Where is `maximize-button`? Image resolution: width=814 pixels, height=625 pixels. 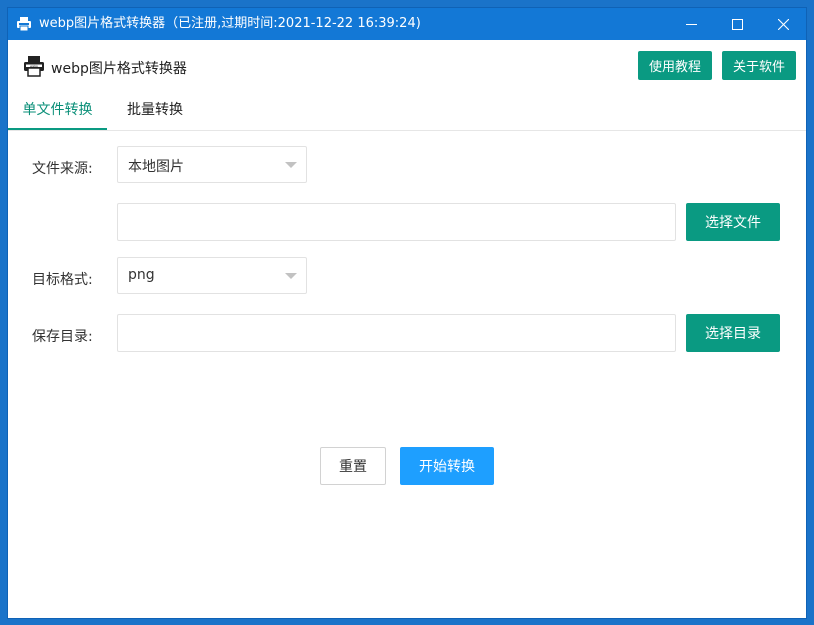
maximize-button is located at coordinates (737, 24).